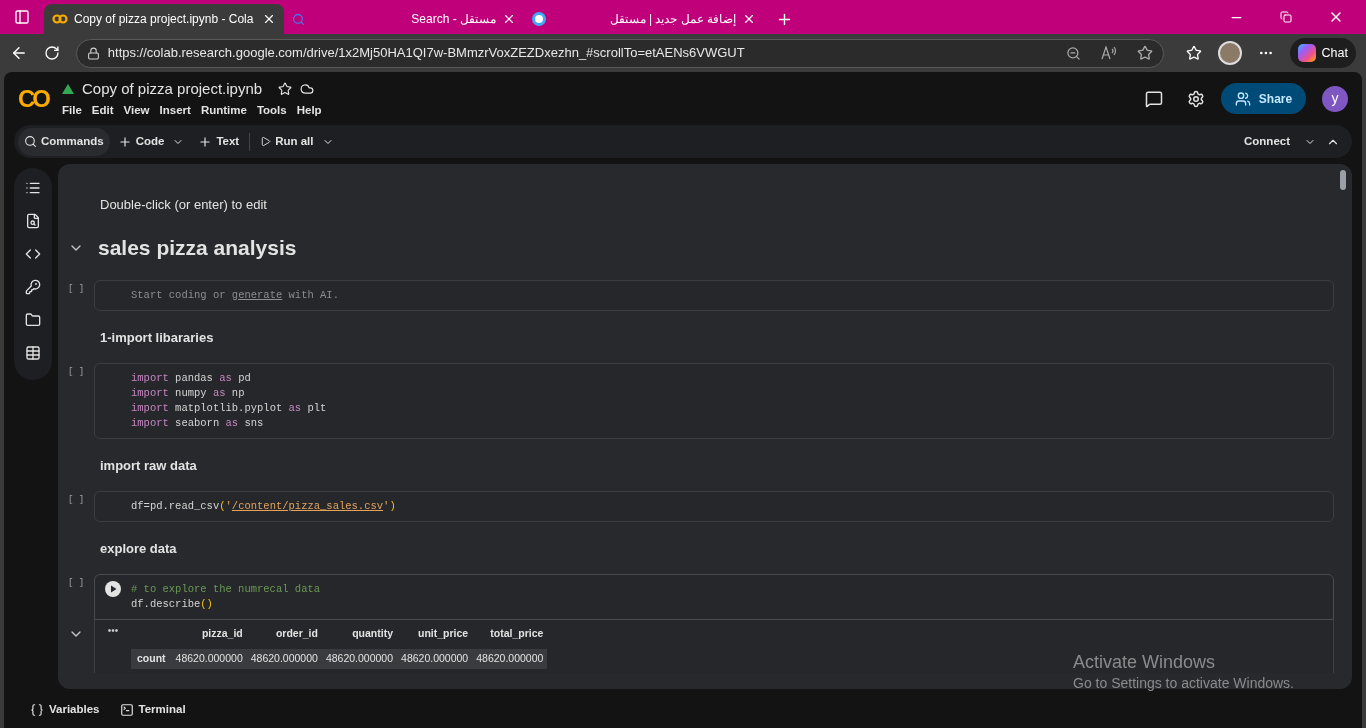  I want to click on menu-item: View, so click(136, 111).